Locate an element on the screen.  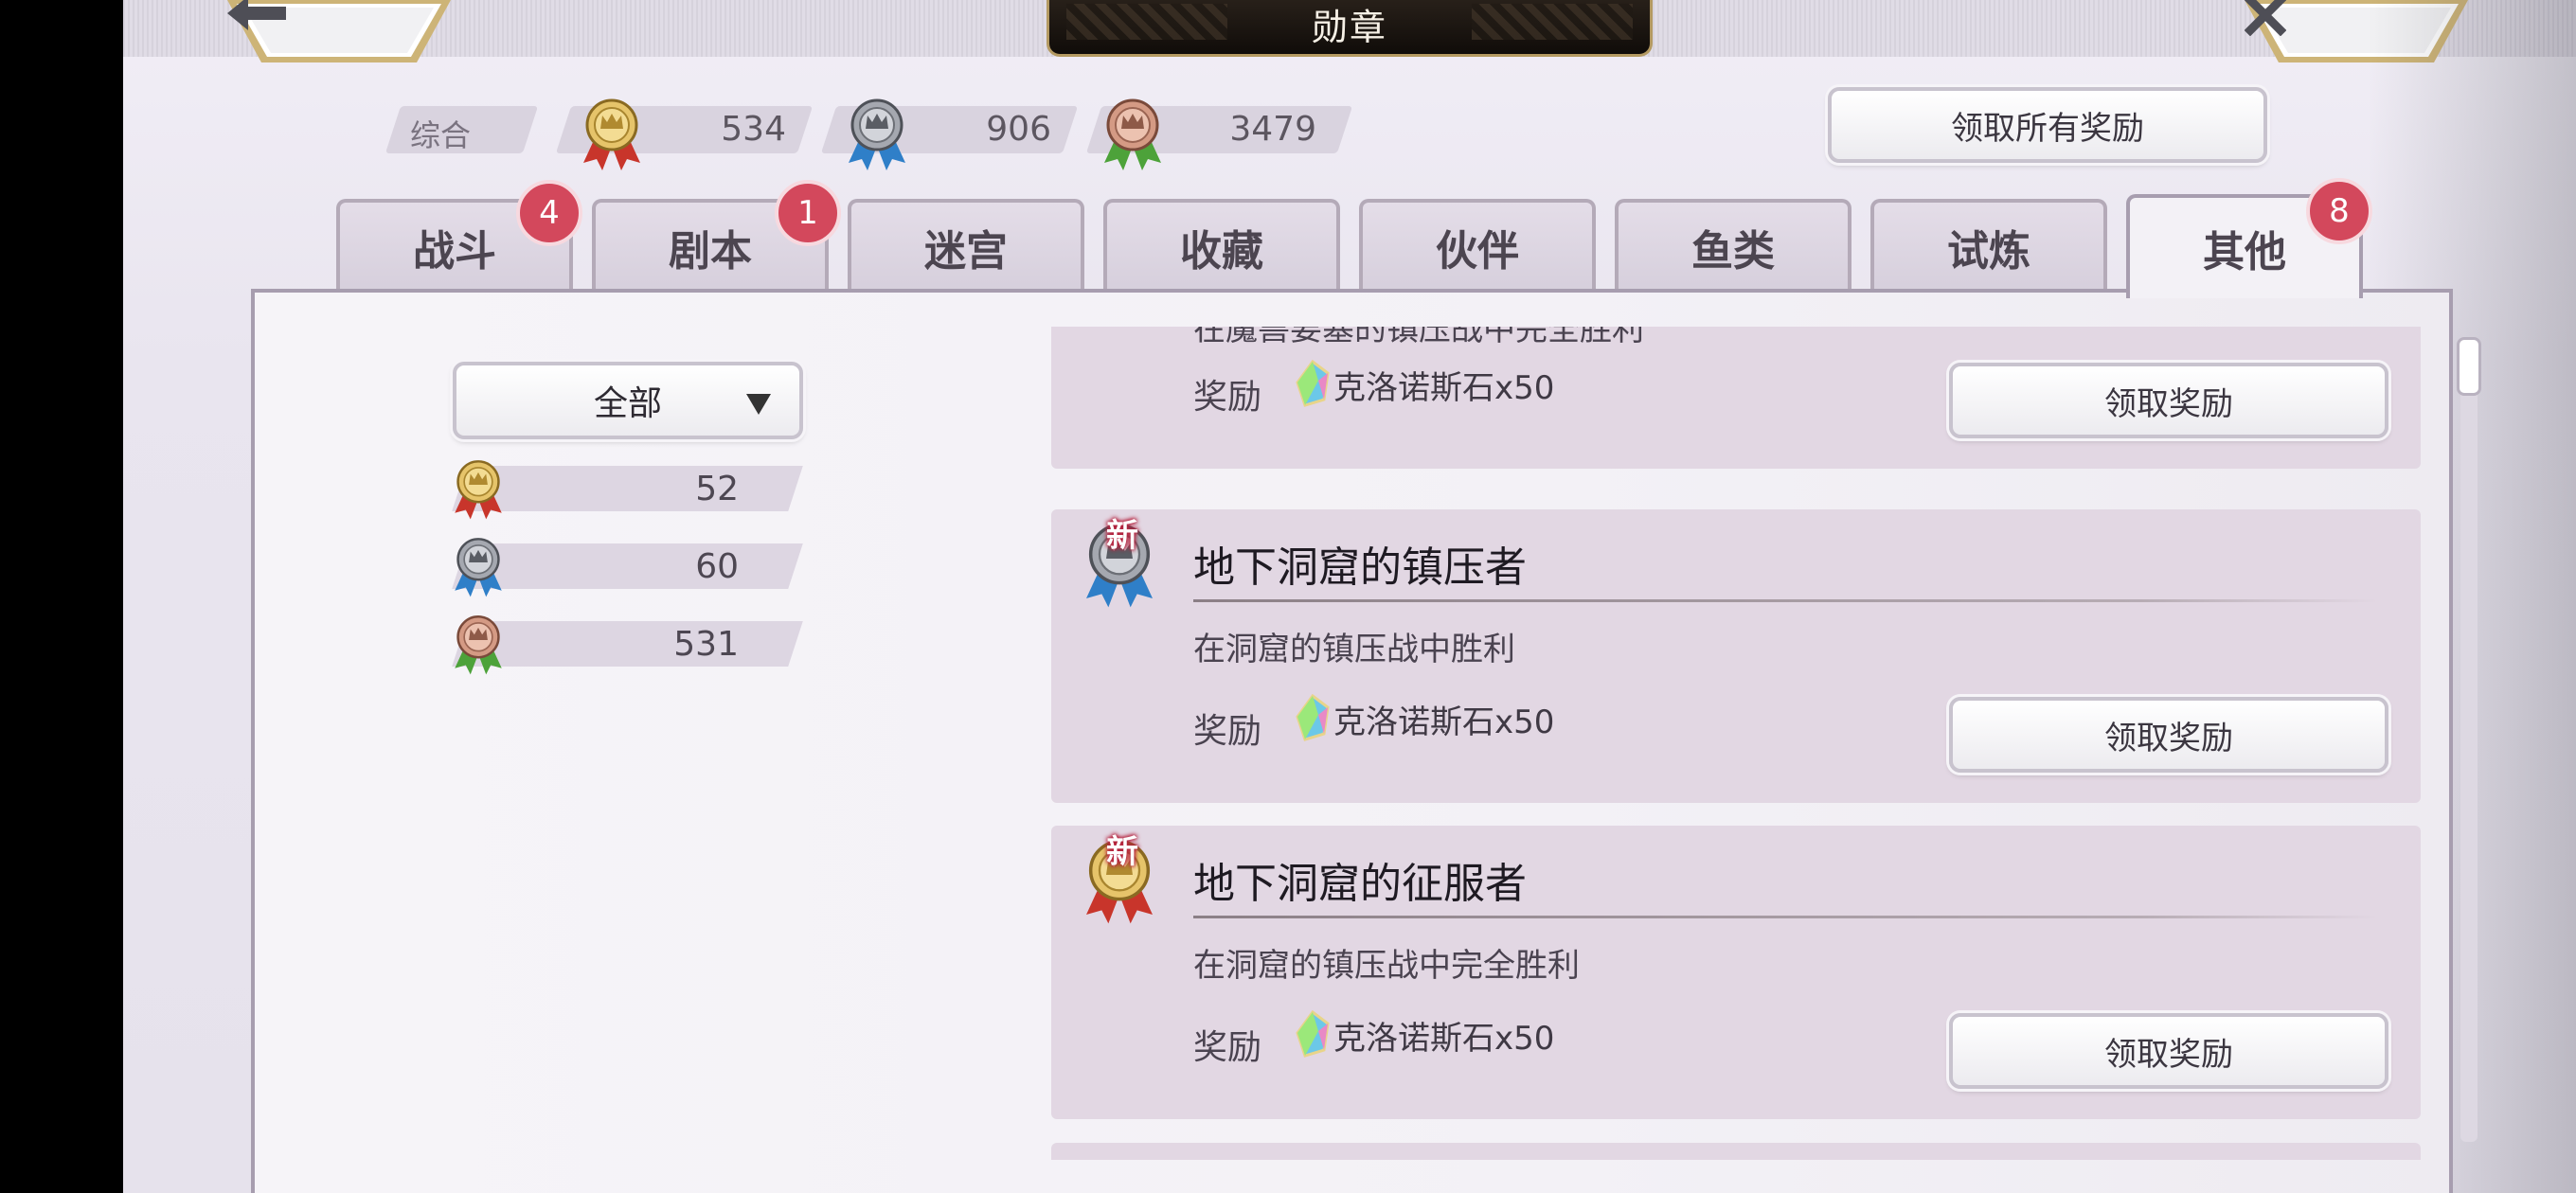
card-description: 在洞窟的镇压战中胜利 is located at coordinates (1354, 649).